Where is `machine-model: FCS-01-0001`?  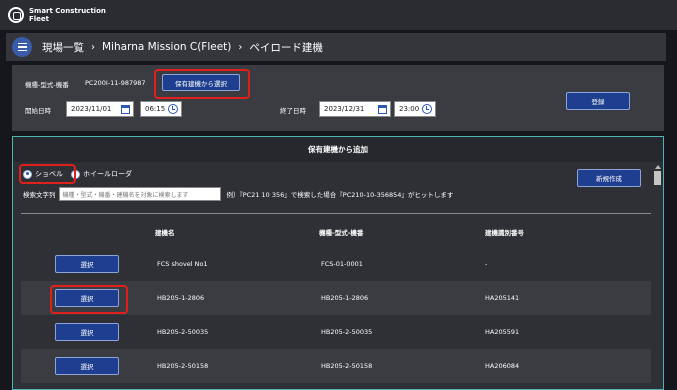 machine-model: FCS-01-0001 is located at coordinates (342, 264).